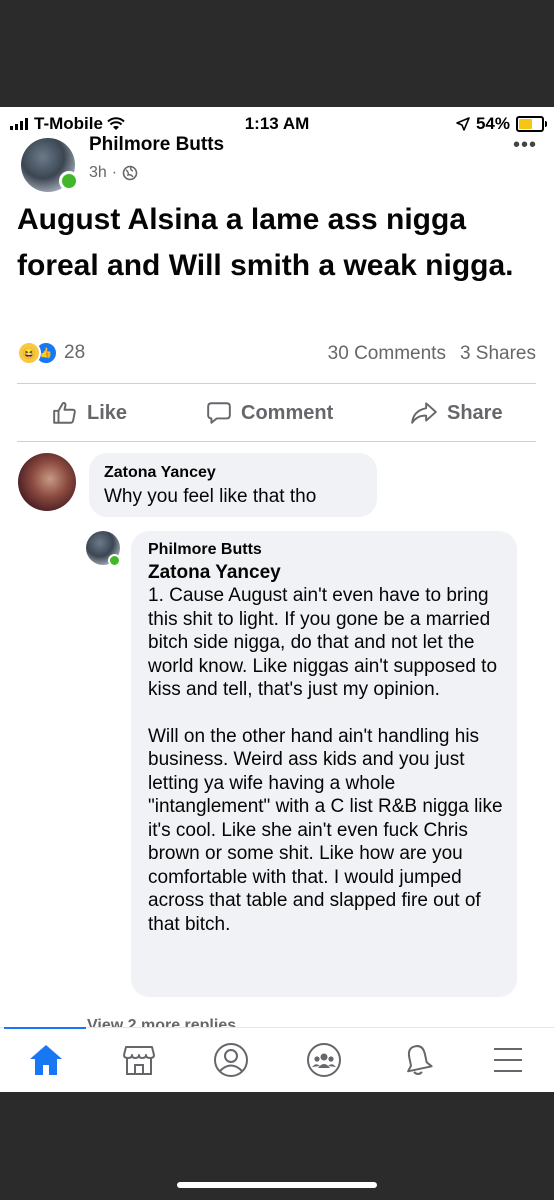  I want to click on like-button: Like, so click(89, 413).